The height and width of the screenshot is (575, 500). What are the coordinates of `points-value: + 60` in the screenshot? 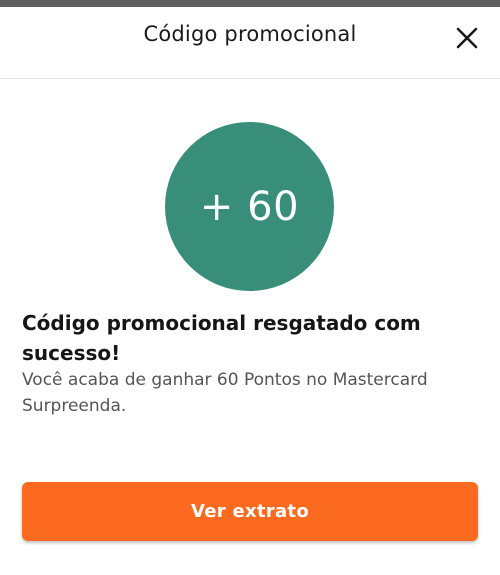 It's located at (249, 206).